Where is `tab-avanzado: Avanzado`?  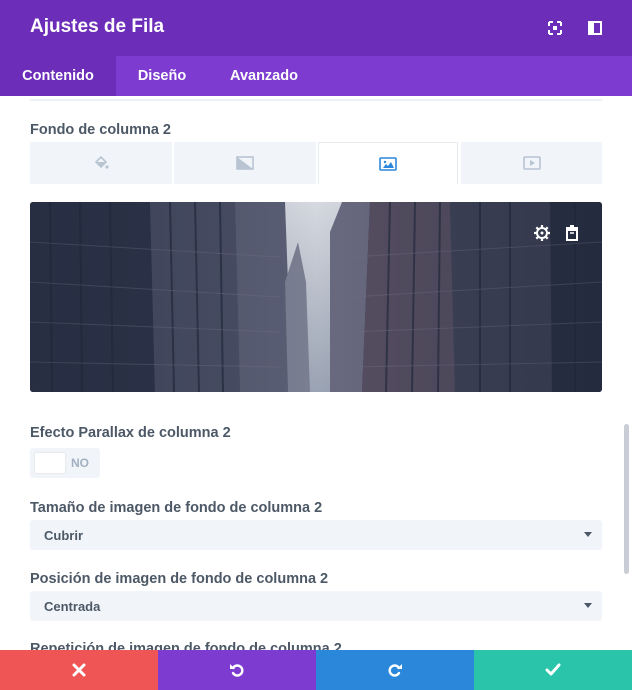 tab-avanzado: Avanzado is located at coordinates (264, 76).